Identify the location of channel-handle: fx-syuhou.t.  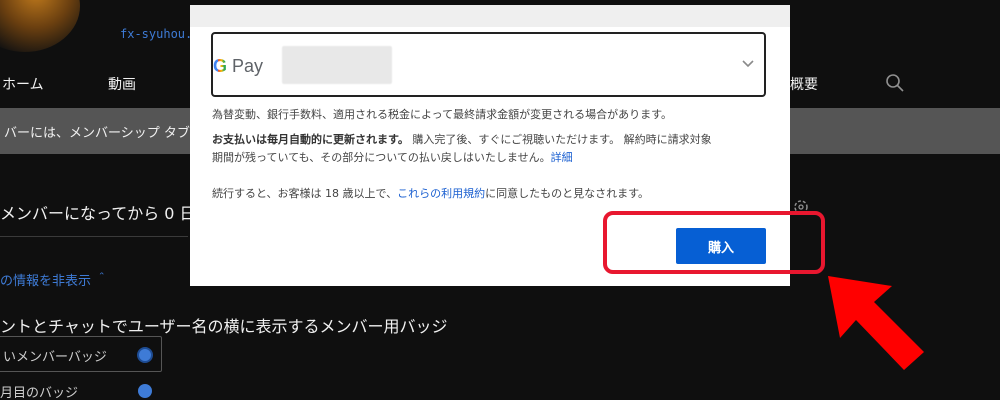
(160, 34).